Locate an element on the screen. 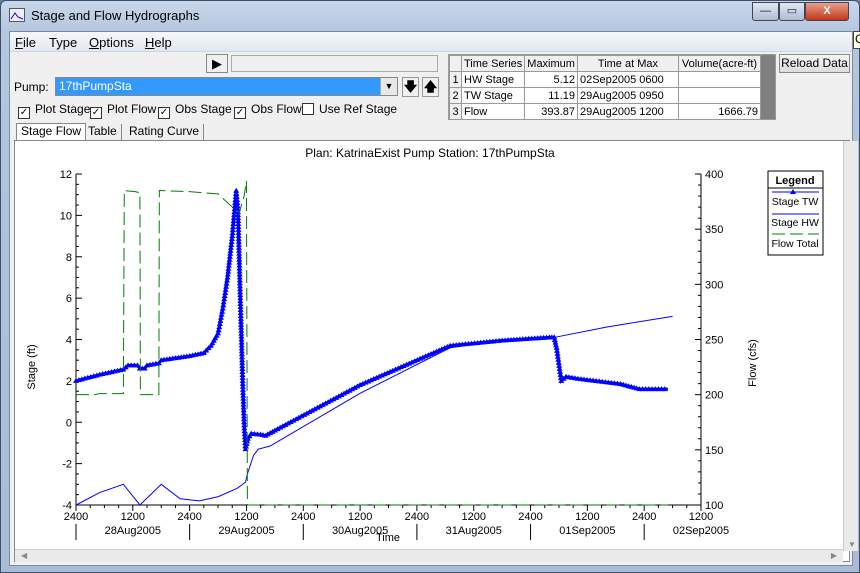 The width and height of the screenshot is (860, 573). table-header: Maximum is located at coordinates (551, 63).